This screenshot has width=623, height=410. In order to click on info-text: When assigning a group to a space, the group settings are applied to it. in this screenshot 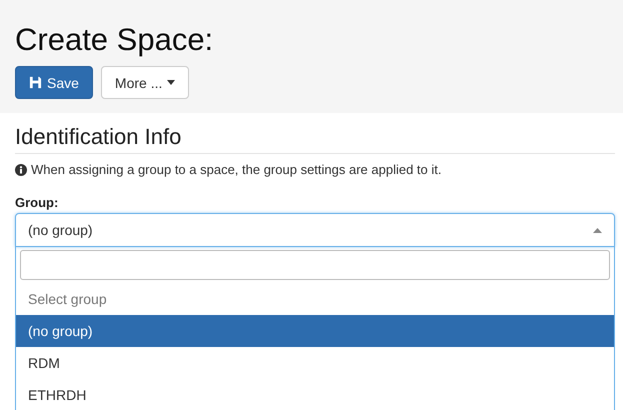, I will do `click(236, 169)`.